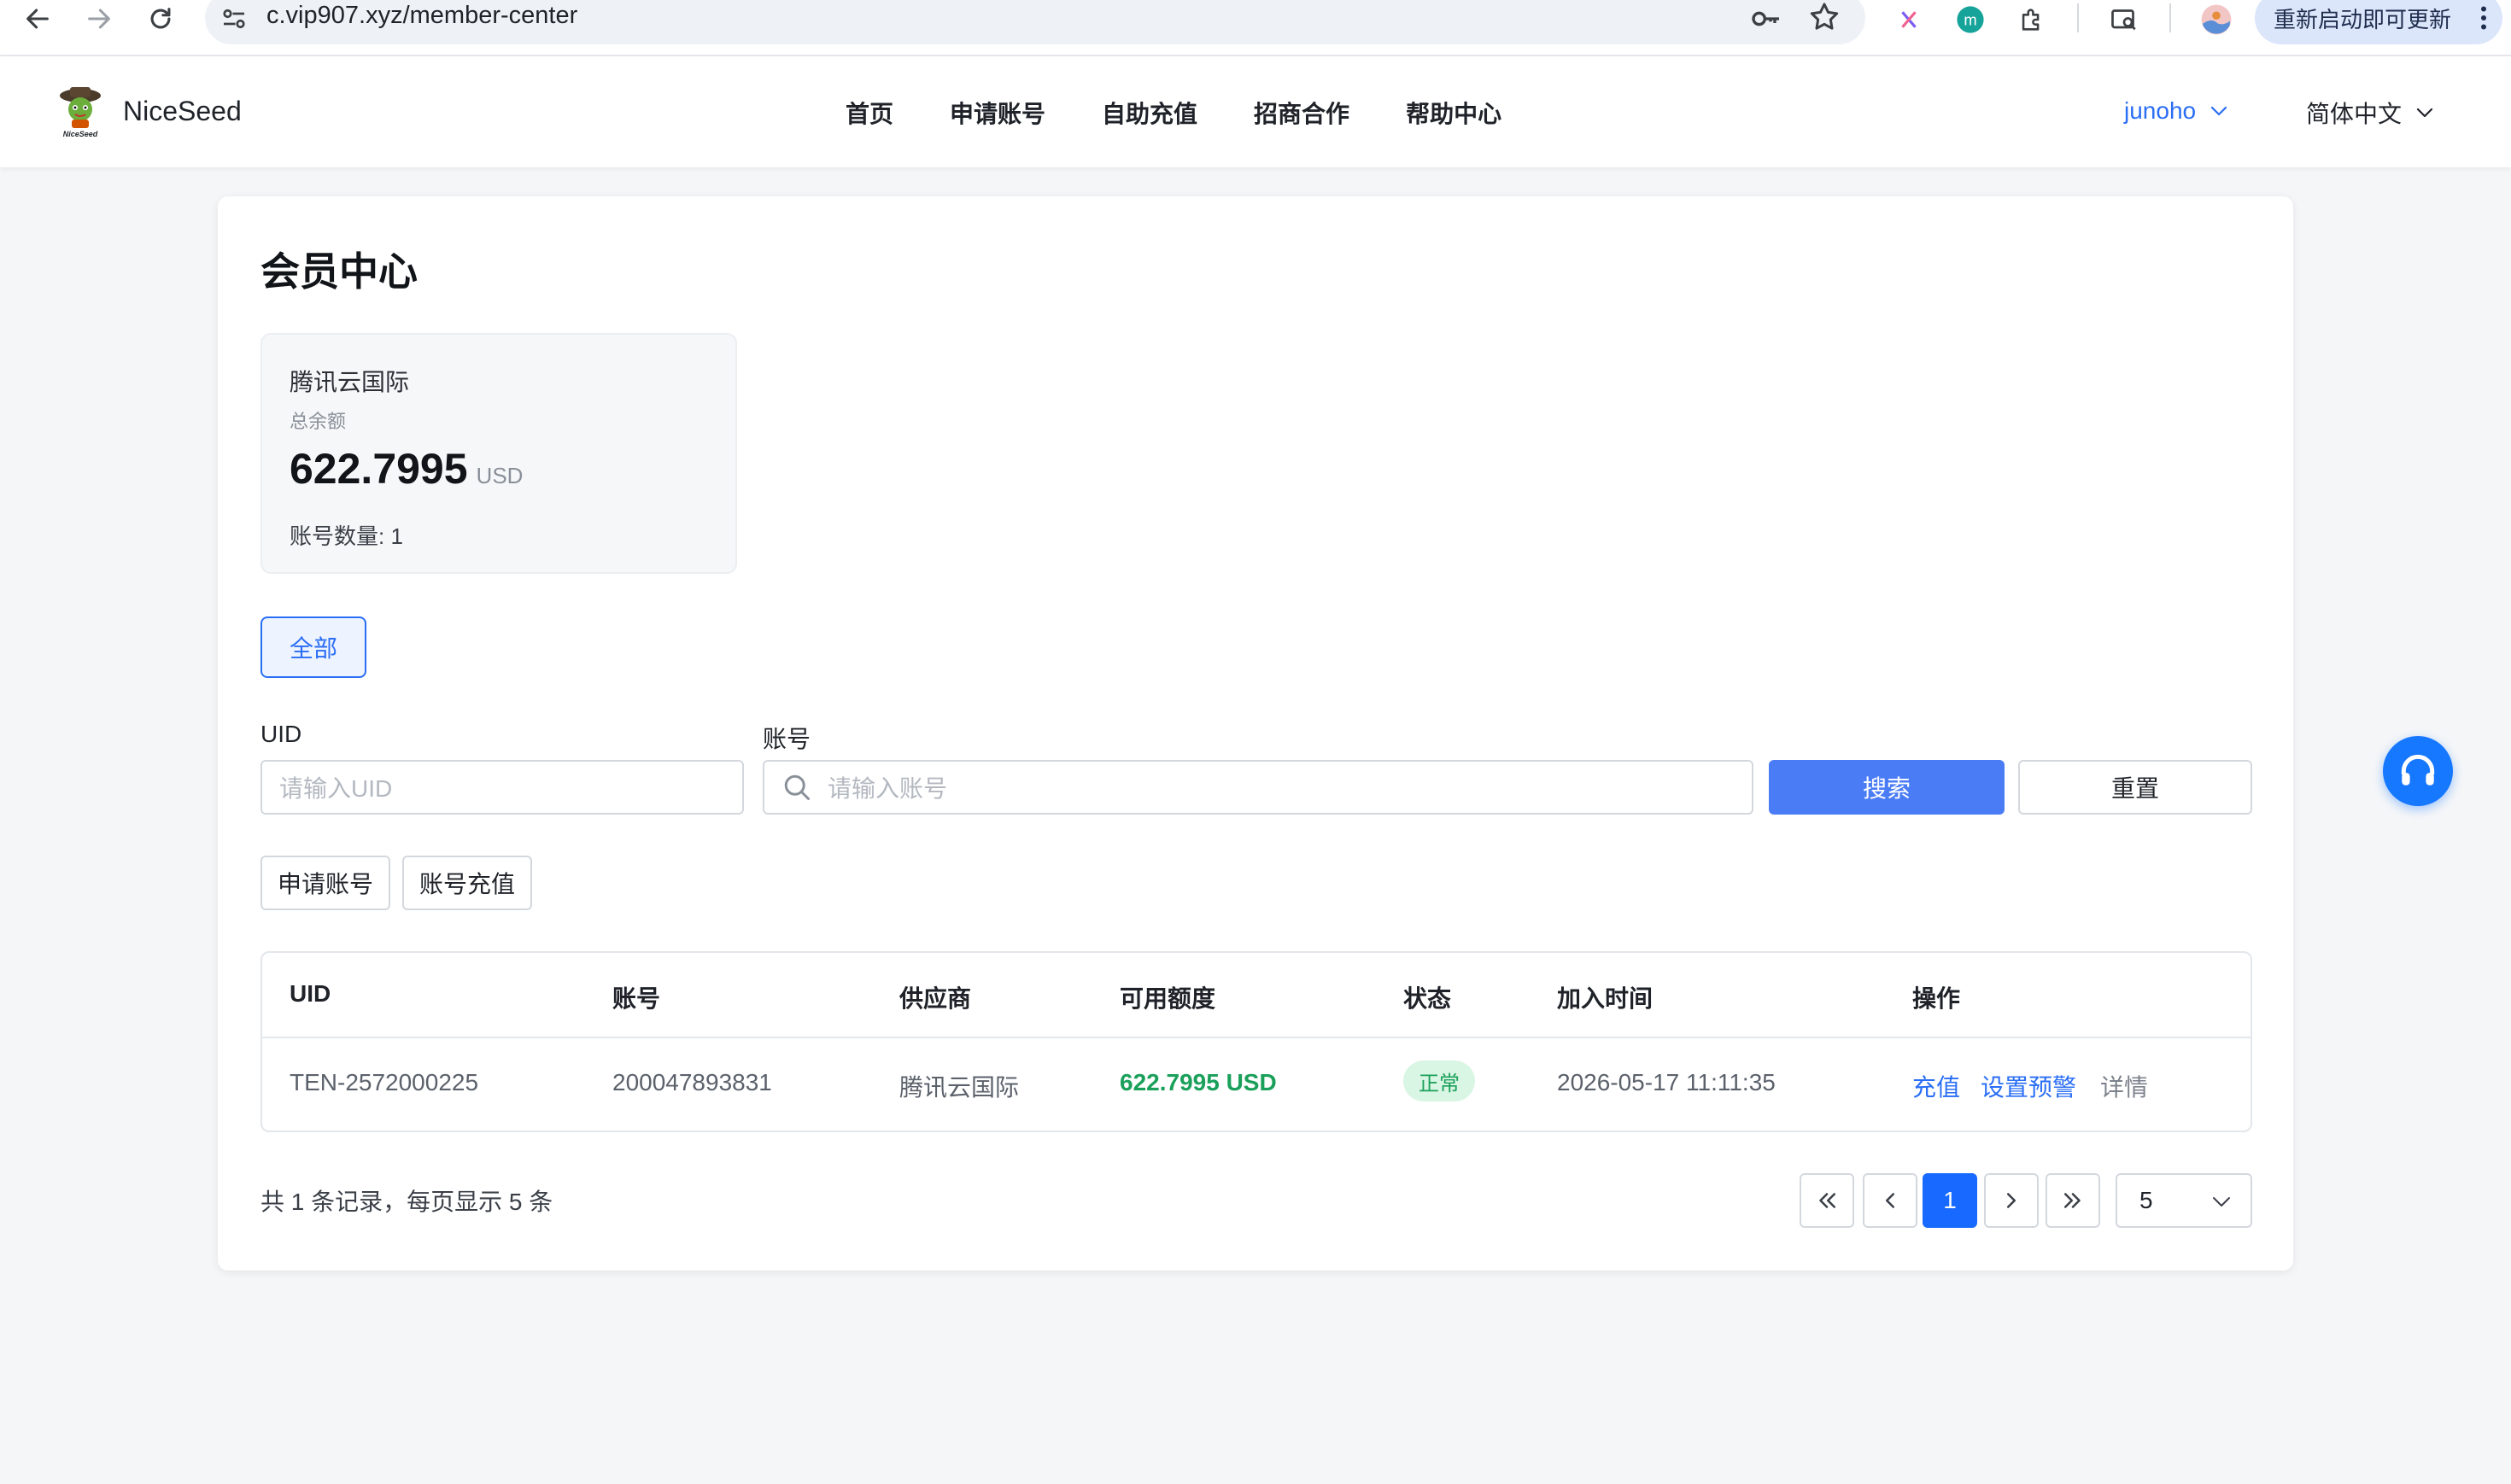 Image resolution: width=2511 pixels, height=1484 pixels. Describe the element at coordinates (1202, 113) in the screenshot. I see `main-nav: 首页 申请账号 自助充值 招商合作 帮助中心` at that location.